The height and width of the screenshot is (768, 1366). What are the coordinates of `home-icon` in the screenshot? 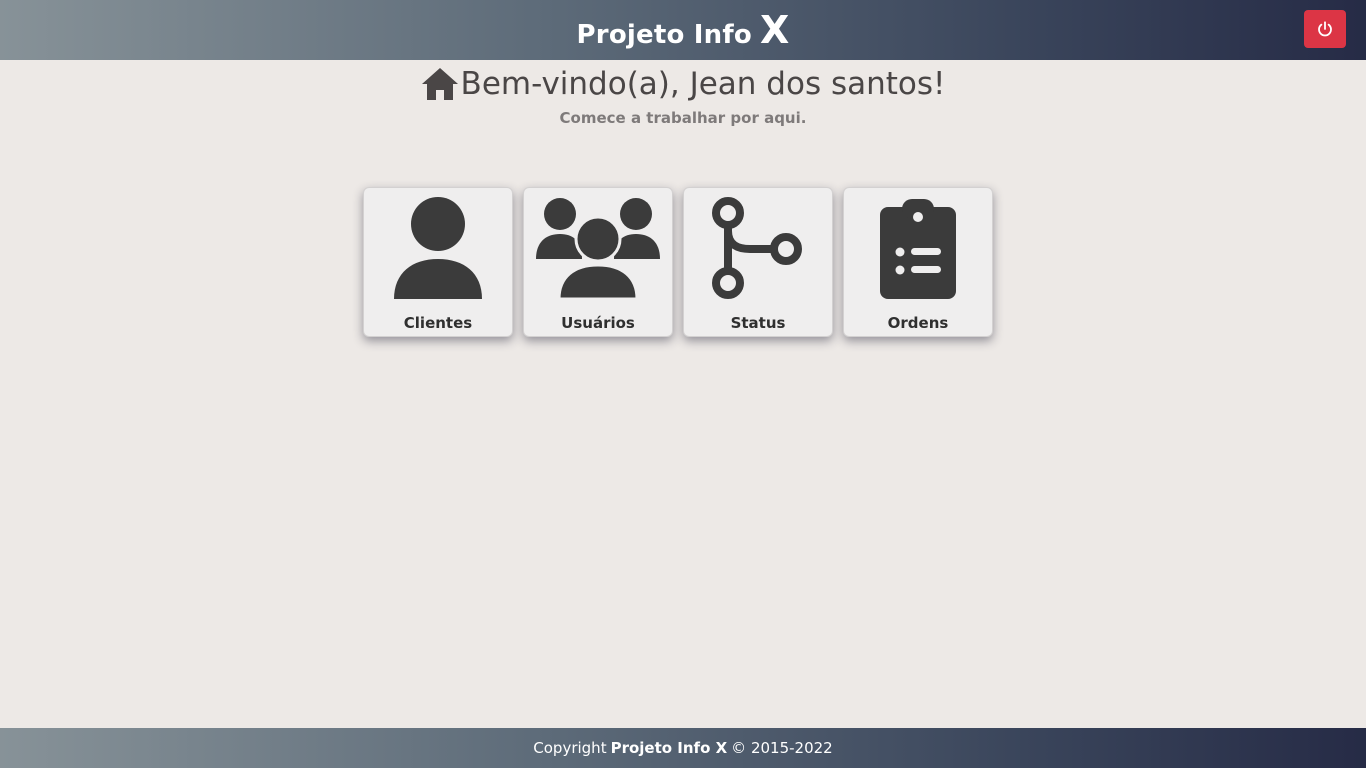 It's located at (439, 84).